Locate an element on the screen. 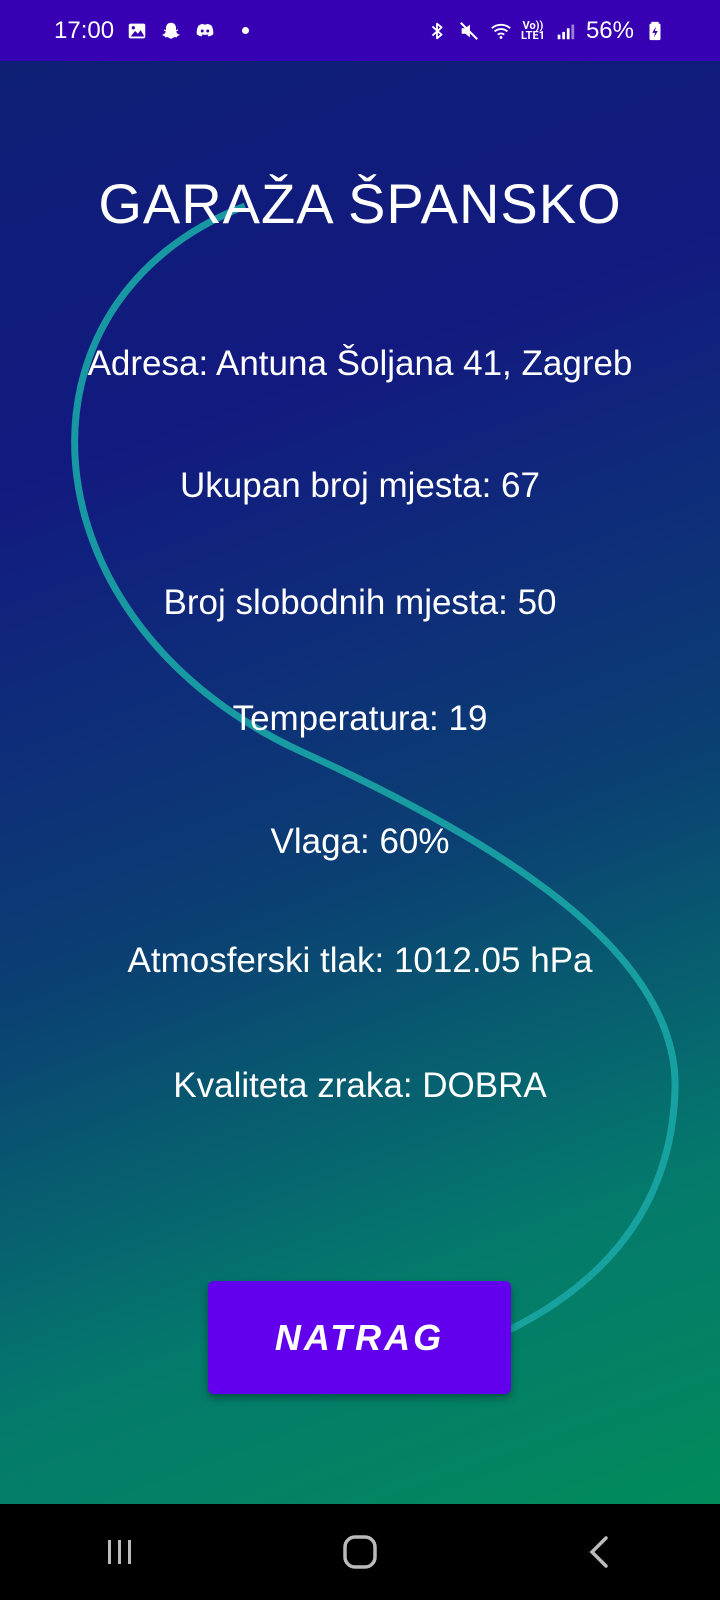  battery-icon is located at coordinates (655, 31).